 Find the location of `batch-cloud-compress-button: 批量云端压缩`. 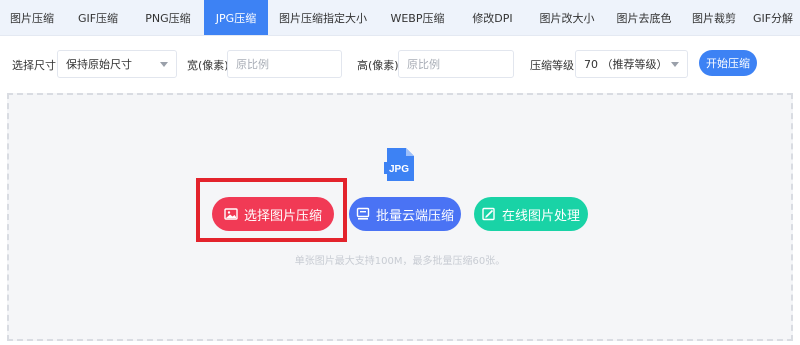

batch-cloud-compress-button: 批量云端压缩 is located at coordinates (405, 214).